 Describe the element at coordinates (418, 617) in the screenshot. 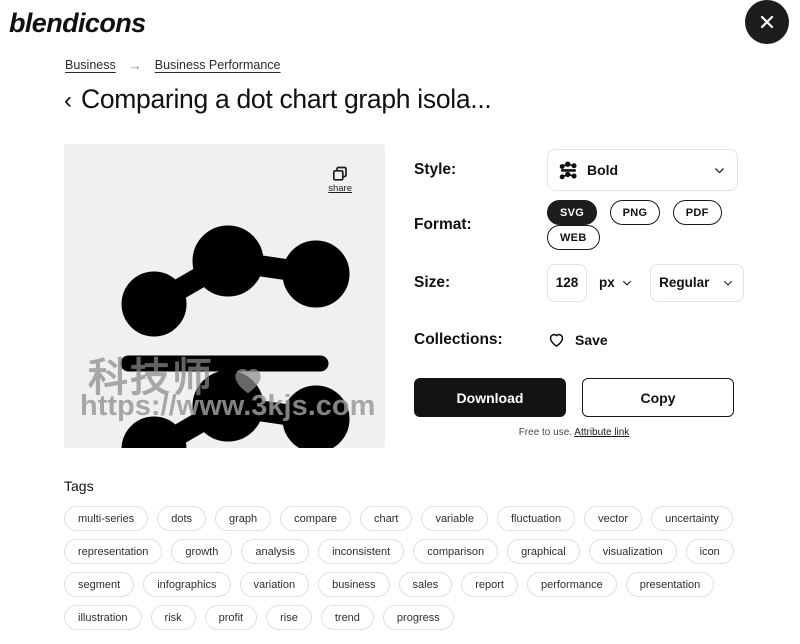

I see `tag-item: progress` at that location.